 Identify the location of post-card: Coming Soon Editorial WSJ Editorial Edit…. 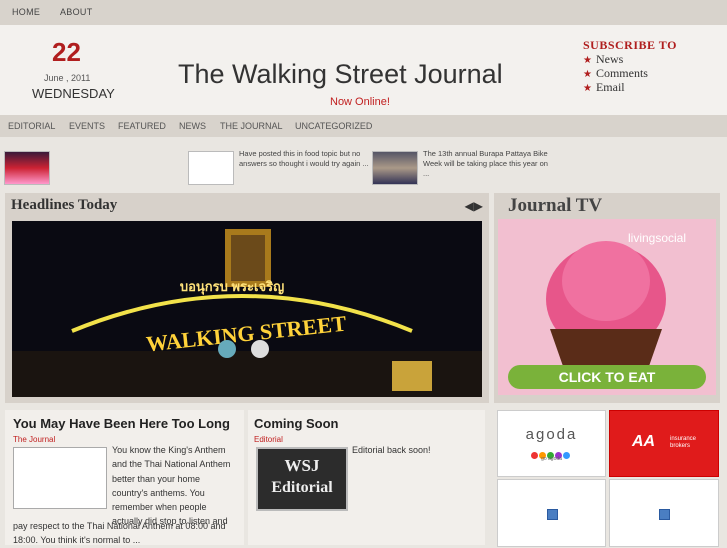
(366, 477).